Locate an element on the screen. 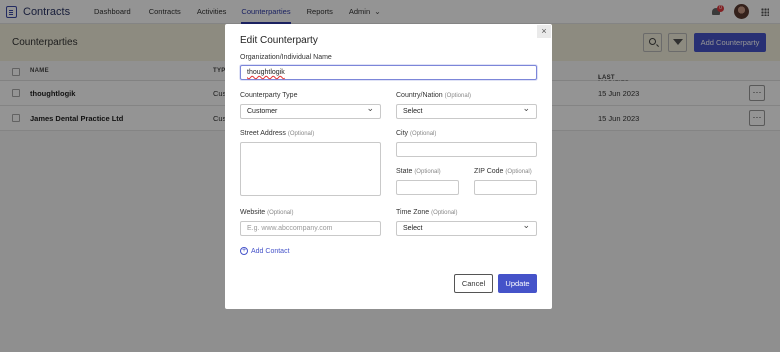 Image resolution: width=780 pixels, height=352 pixels. update-button: Update is located at coordinates (517, 283).